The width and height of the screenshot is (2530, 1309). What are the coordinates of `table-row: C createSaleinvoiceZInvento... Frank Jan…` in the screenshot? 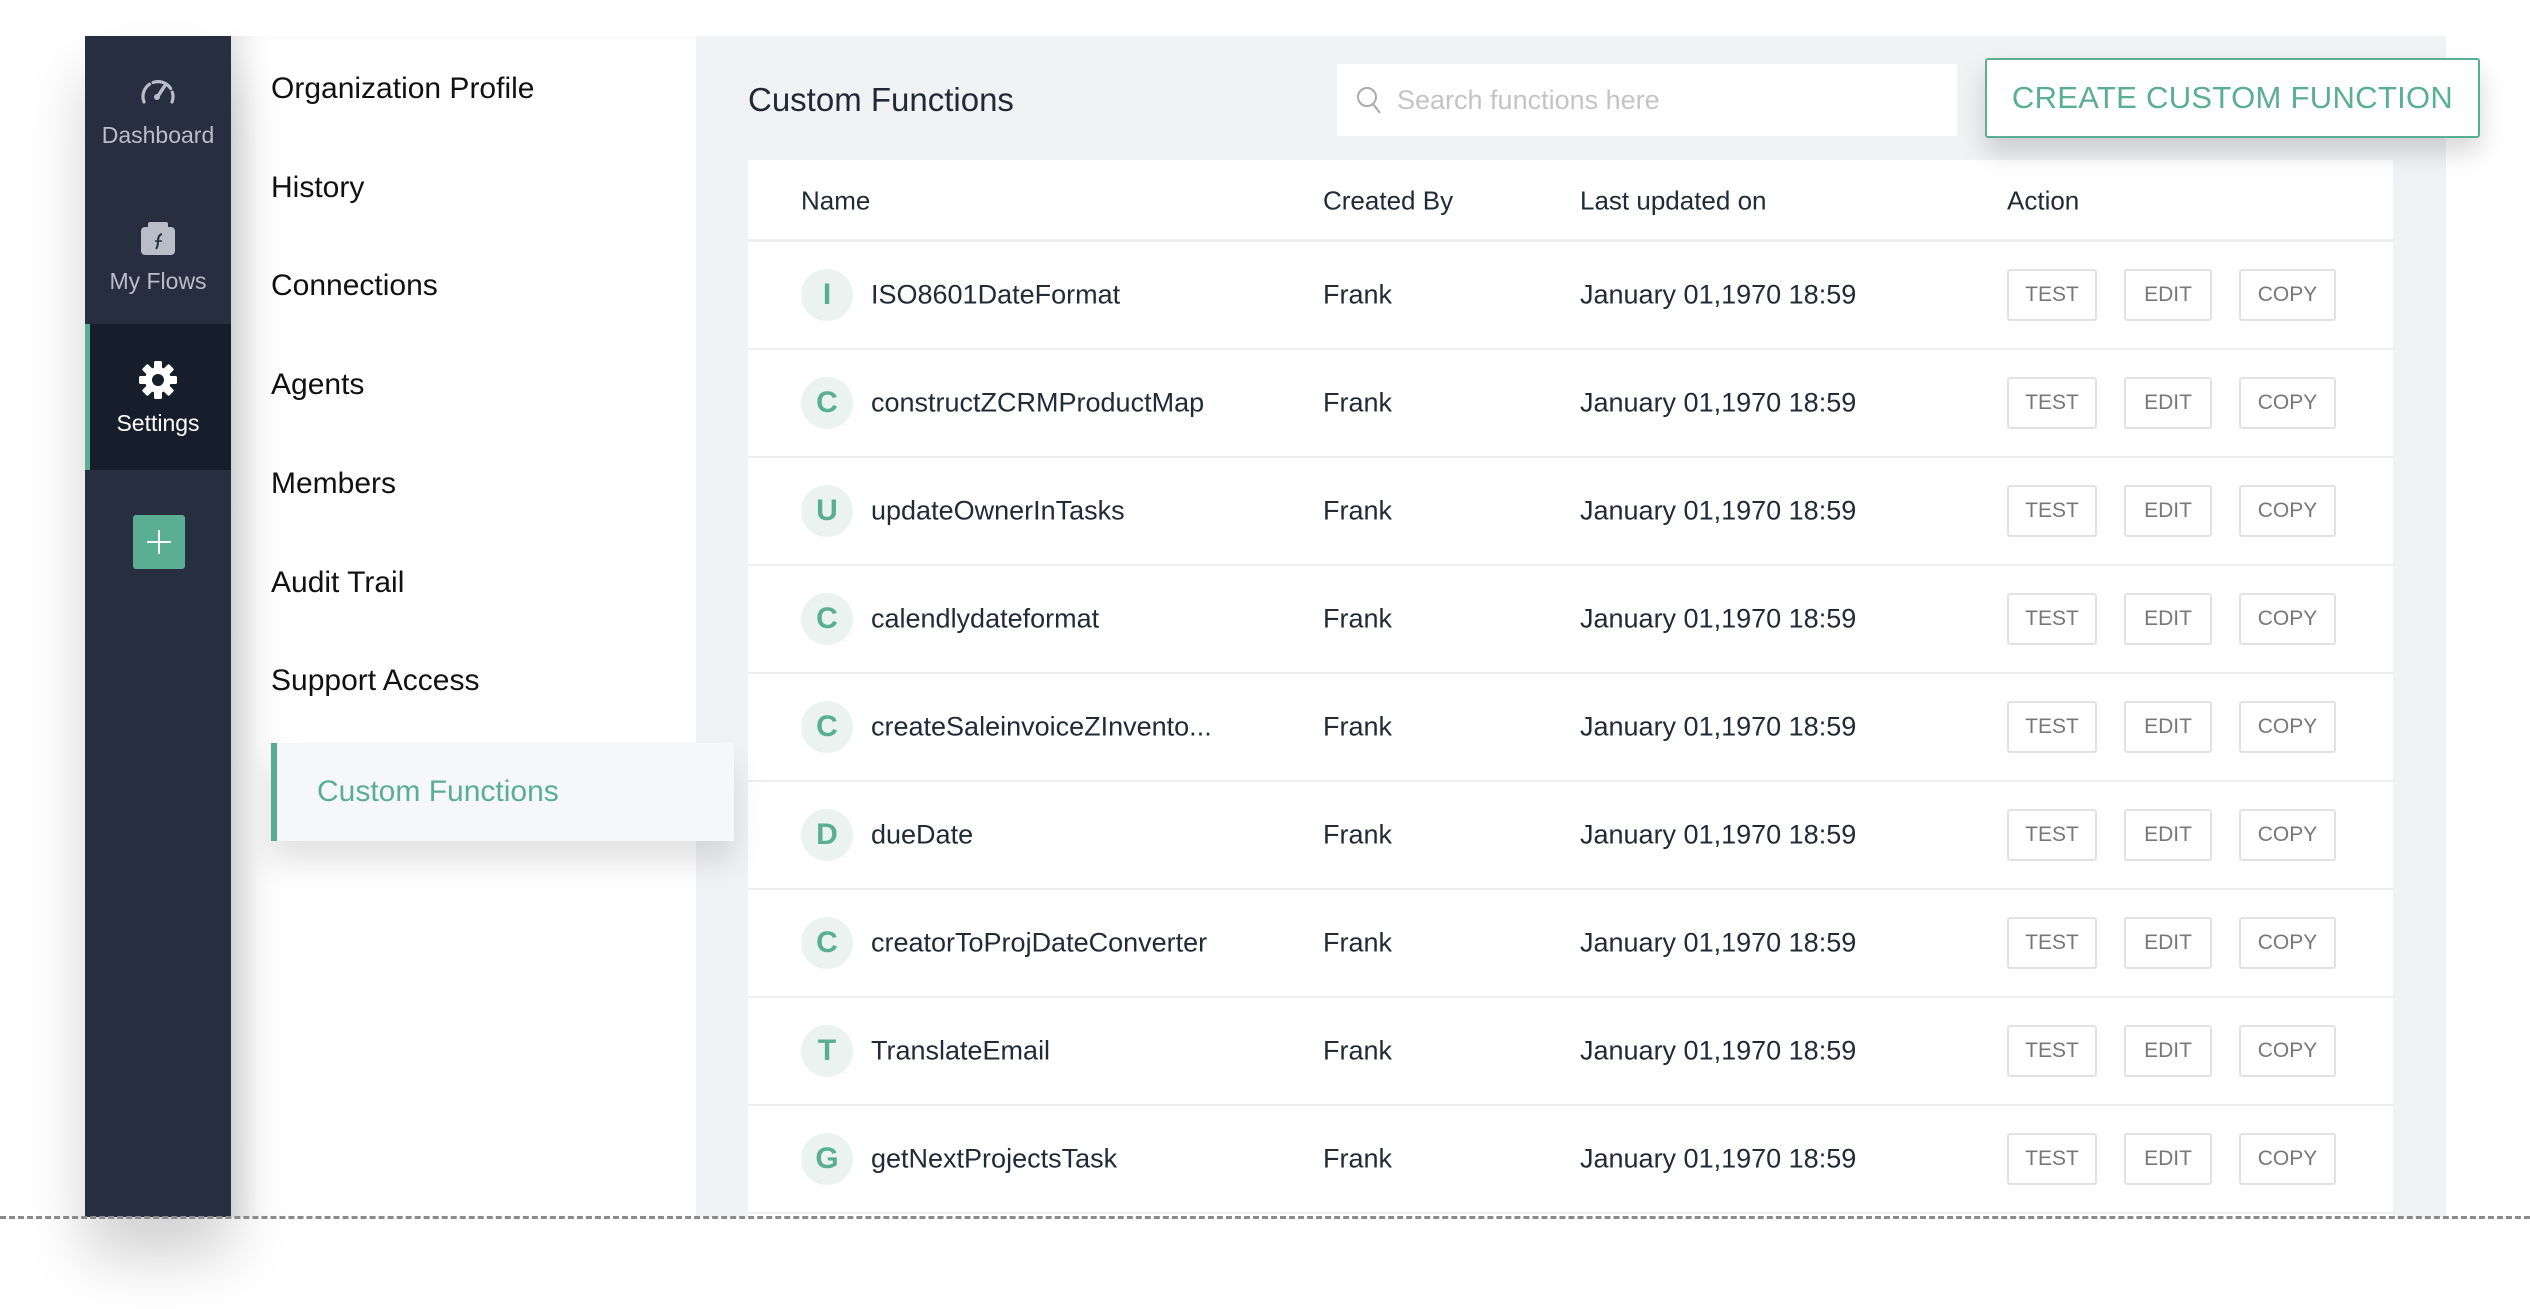 It's located at (1570, 728).